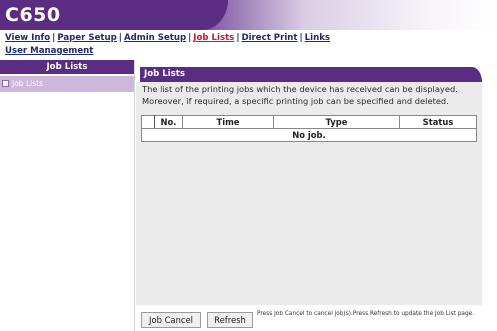 The width and height of the screenshot is (497, 331). I want to click on header: C650, so click(248, 15).